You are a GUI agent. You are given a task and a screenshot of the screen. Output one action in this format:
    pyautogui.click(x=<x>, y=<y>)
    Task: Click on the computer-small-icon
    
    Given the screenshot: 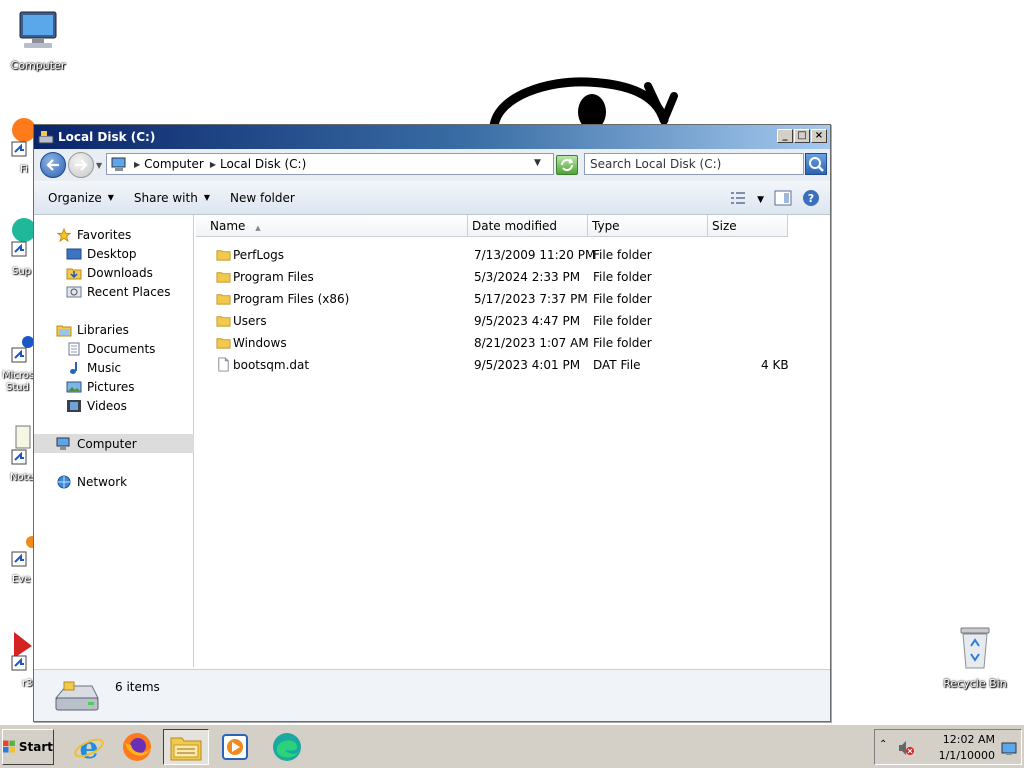 What is the action you would take?
    pyautogui.click(x=63, y=443)
    